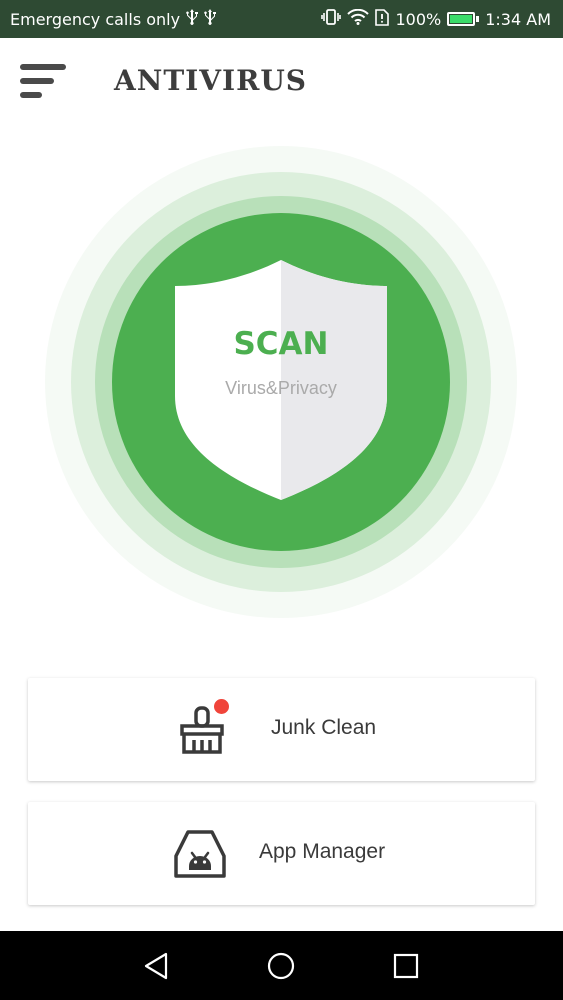  I want to click on junk-clean-card: Junk Clean, so click(281, 729).